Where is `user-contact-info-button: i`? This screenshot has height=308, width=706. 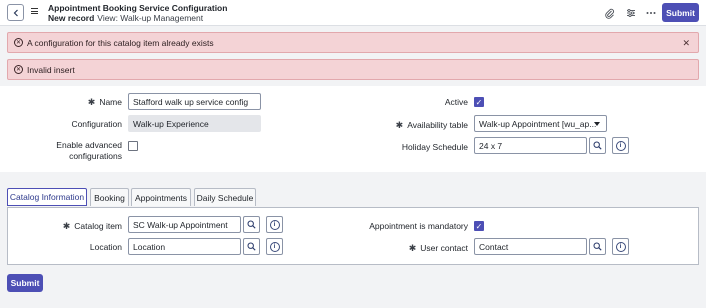 user-contact-info-button: i is located at coordinates (620, 246).